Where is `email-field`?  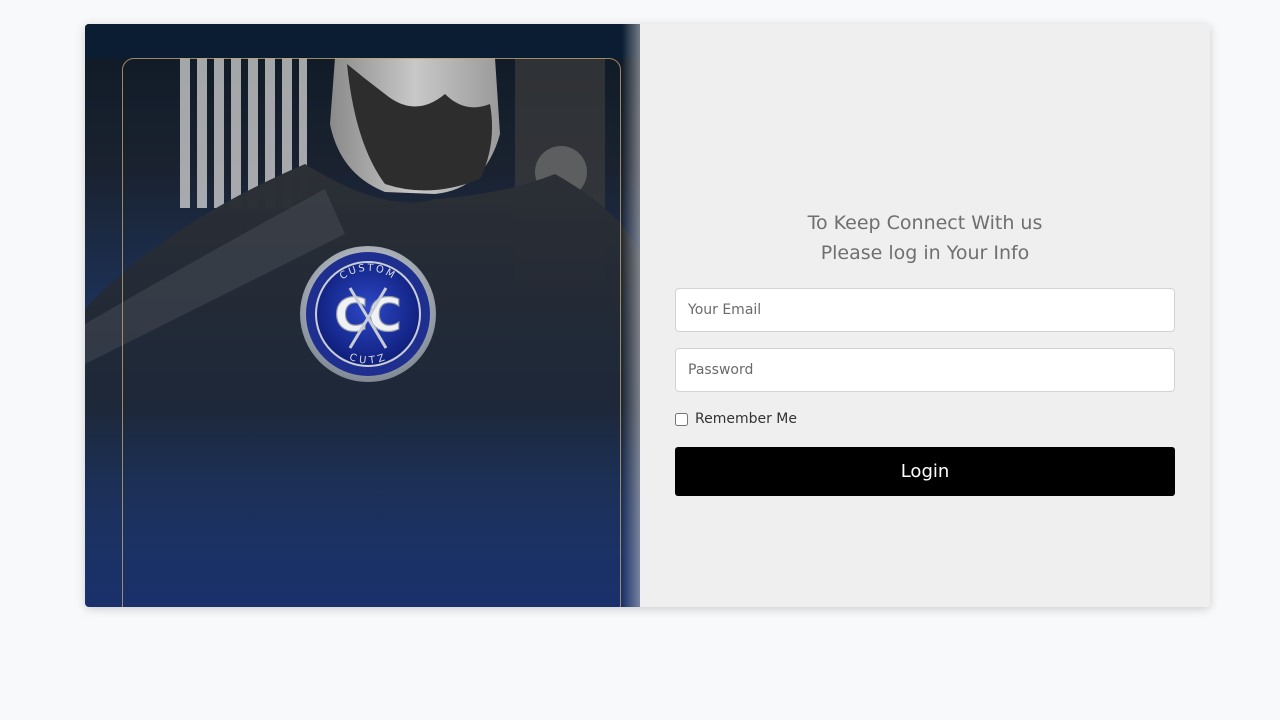 email-field is located at coordinates (925, 310).